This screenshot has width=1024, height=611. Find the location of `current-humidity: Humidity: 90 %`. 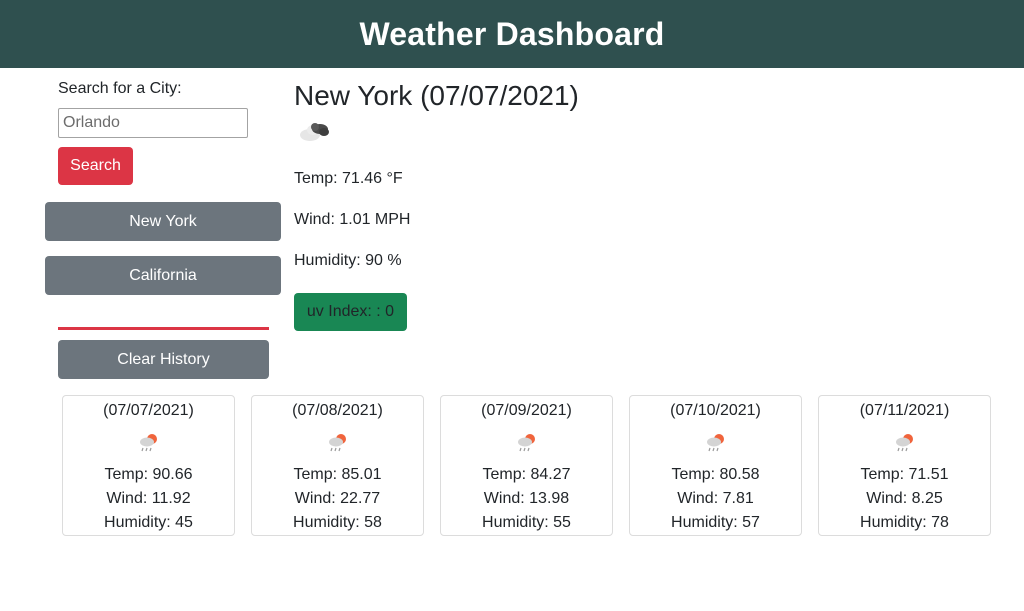

current-humidity: Humidity: 90 % is located at coordinates (348, 260).